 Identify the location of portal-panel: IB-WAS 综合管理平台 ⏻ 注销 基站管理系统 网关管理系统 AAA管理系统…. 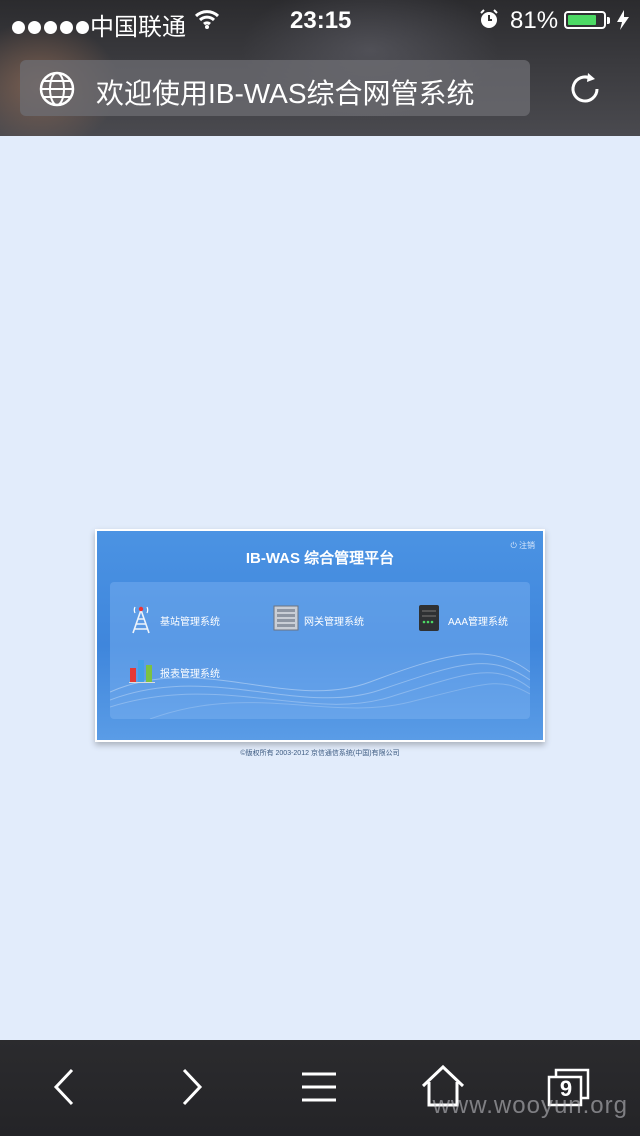
(320, 635).